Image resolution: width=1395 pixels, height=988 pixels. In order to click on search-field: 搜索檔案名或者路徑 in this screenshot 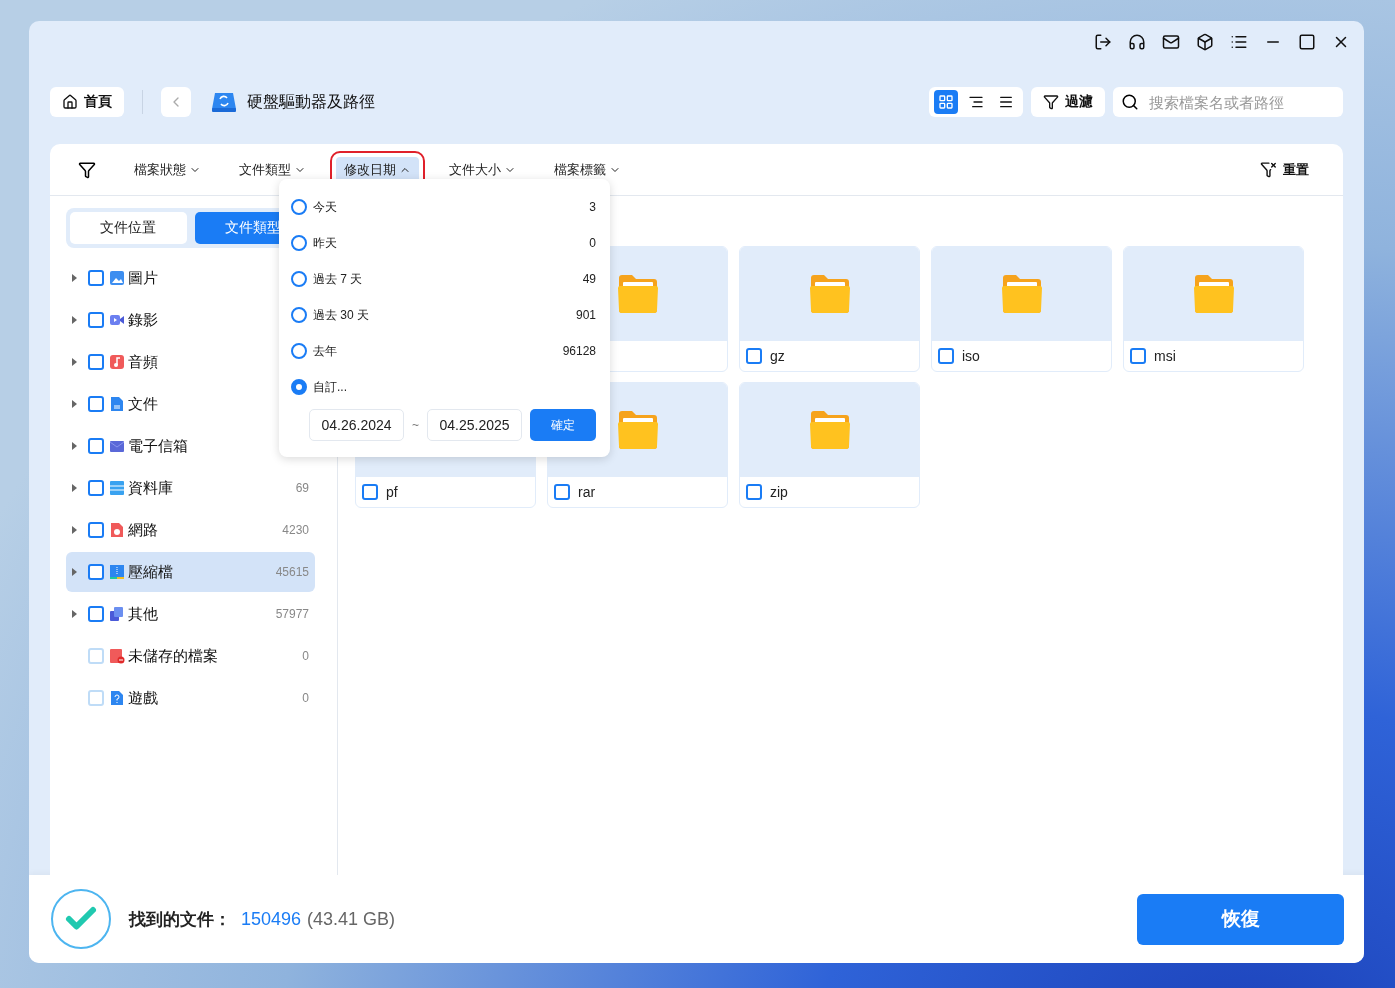, I will do `click(1228, 102)`.